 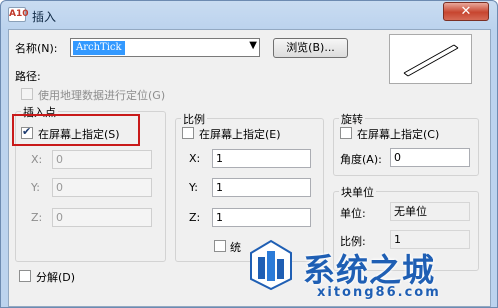 What do you see at coordinates (99, 48) in the screenshot?
I see `block-name-value: ArchTick` at bounding box center [99, 48].